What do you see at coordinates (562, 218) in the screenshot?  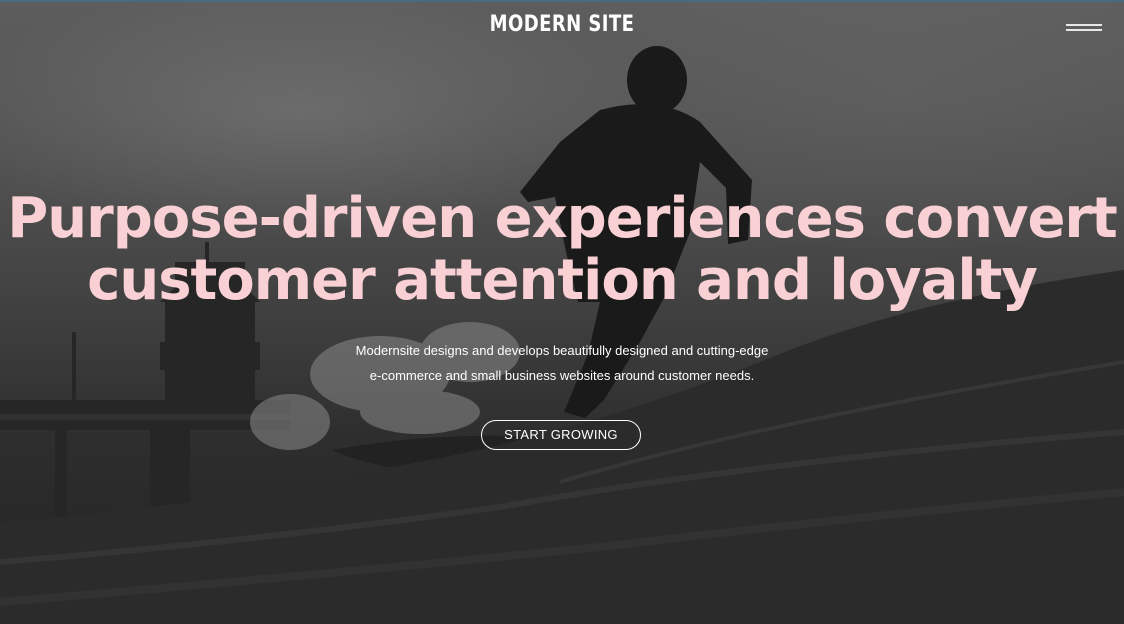 I see `hero-headline-line-1: Purpose-driven experiences convert` at bounding box center [562, 218].